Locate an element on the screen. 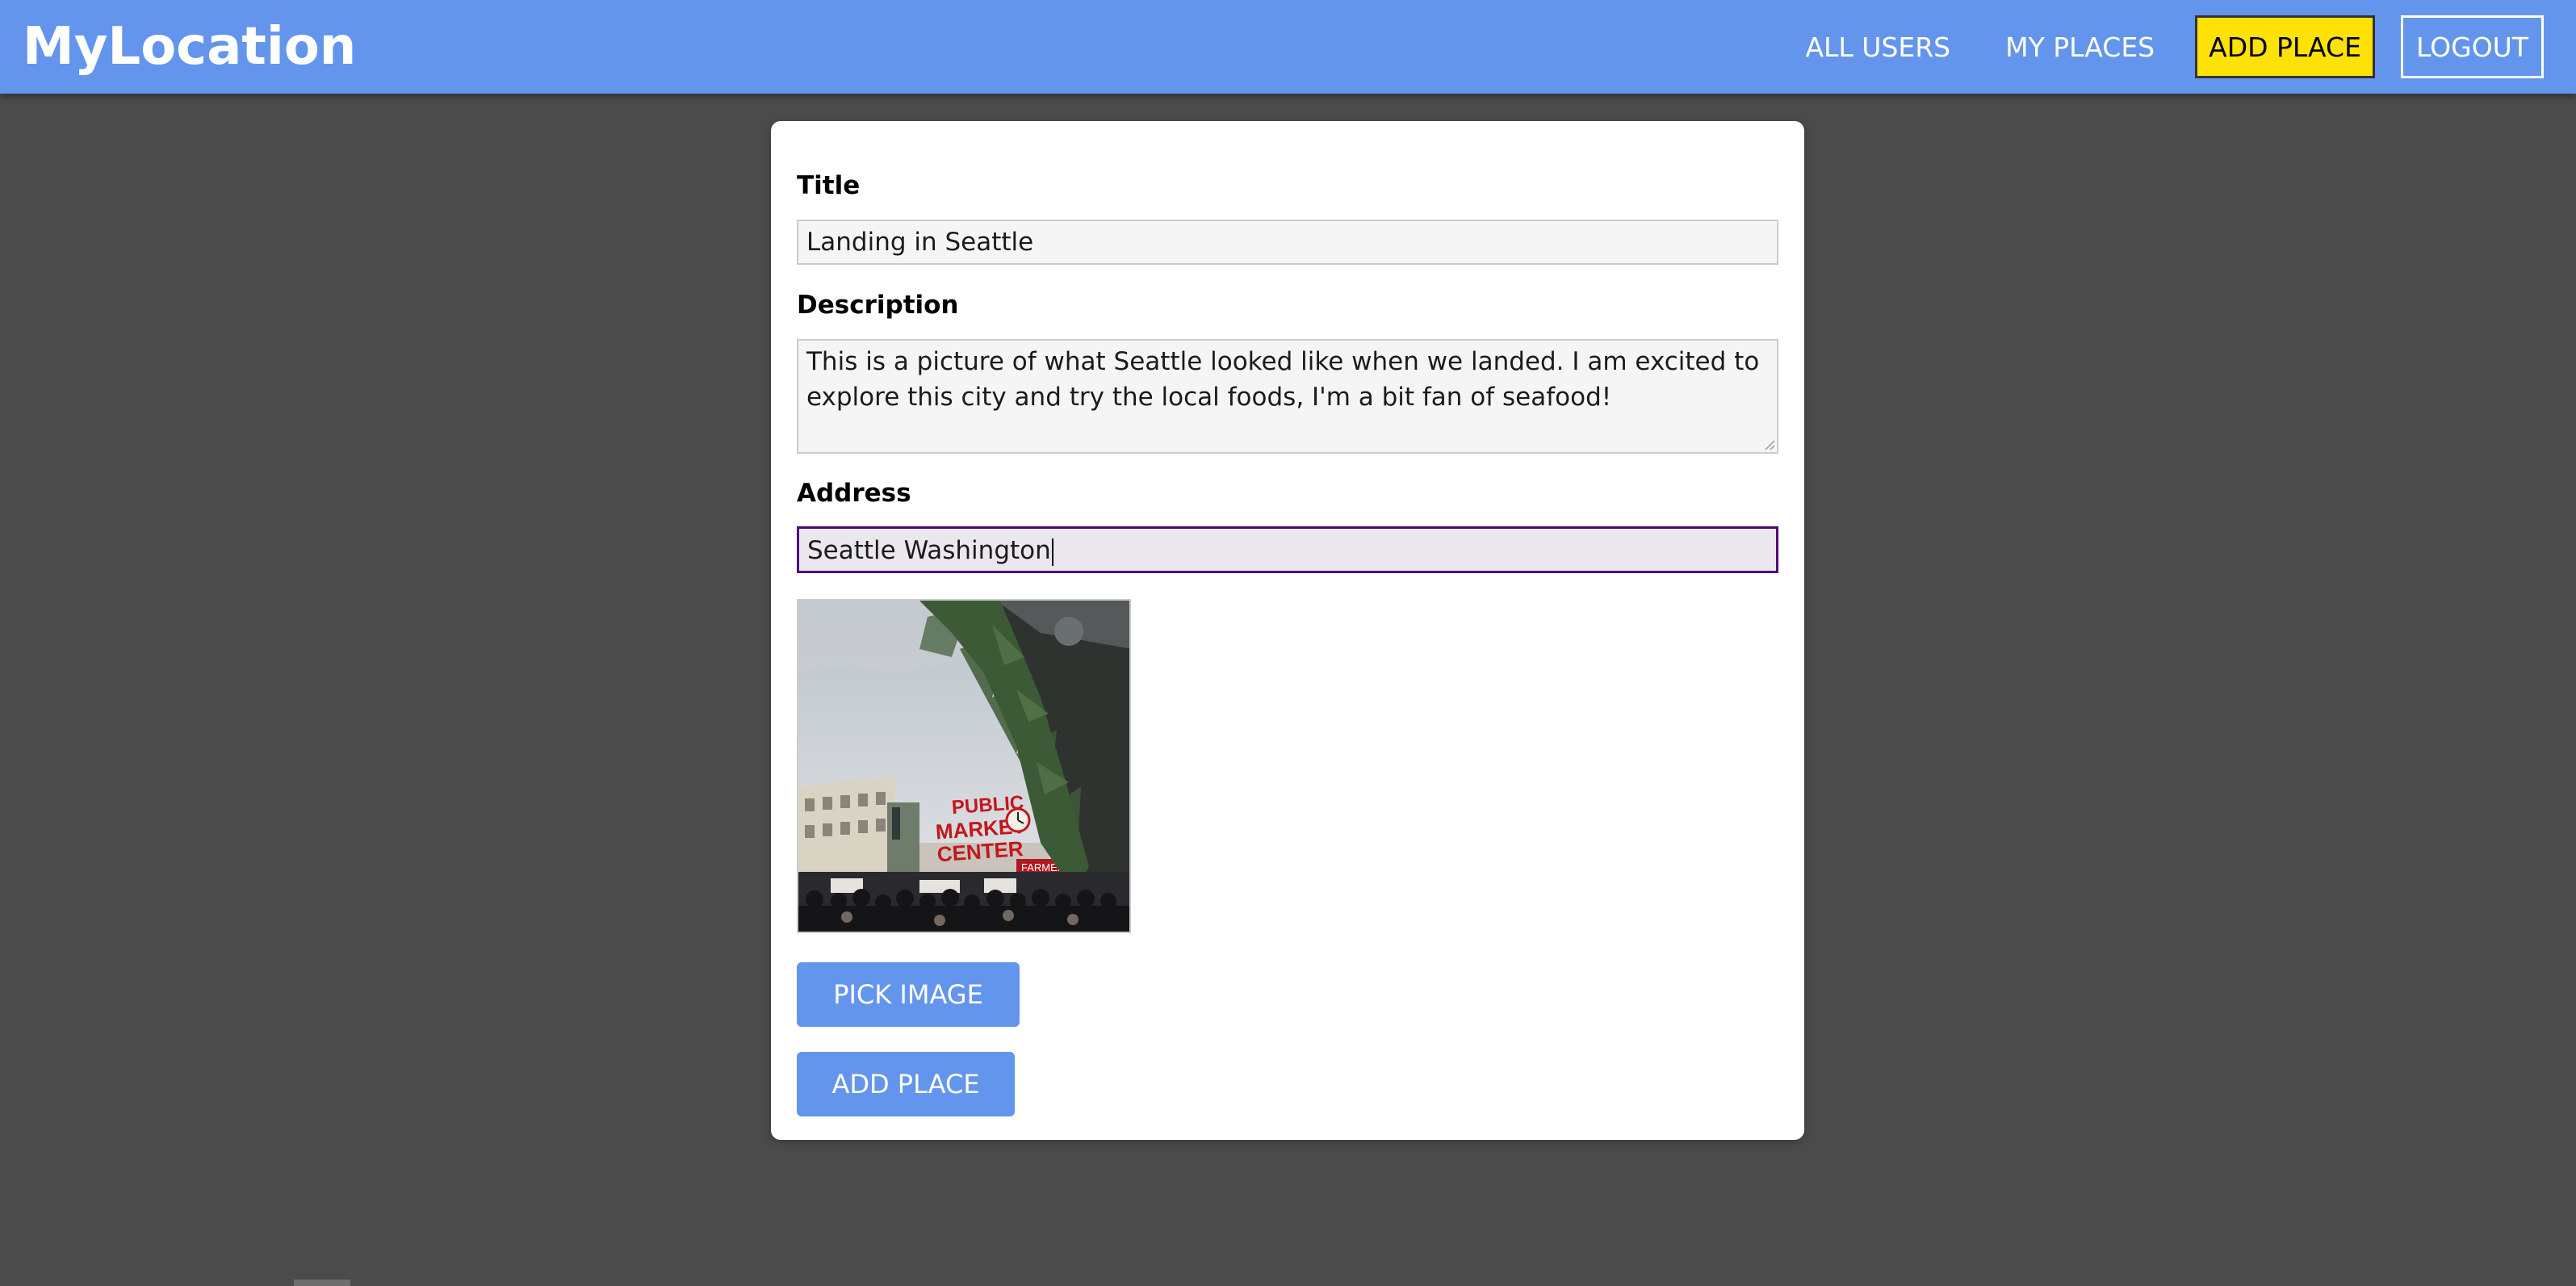 The height and width of the screenshot is (1286, 2576). image-preview: PUBLIC MARKET CENTER FARMERS M is located at coordinates (964, 766).